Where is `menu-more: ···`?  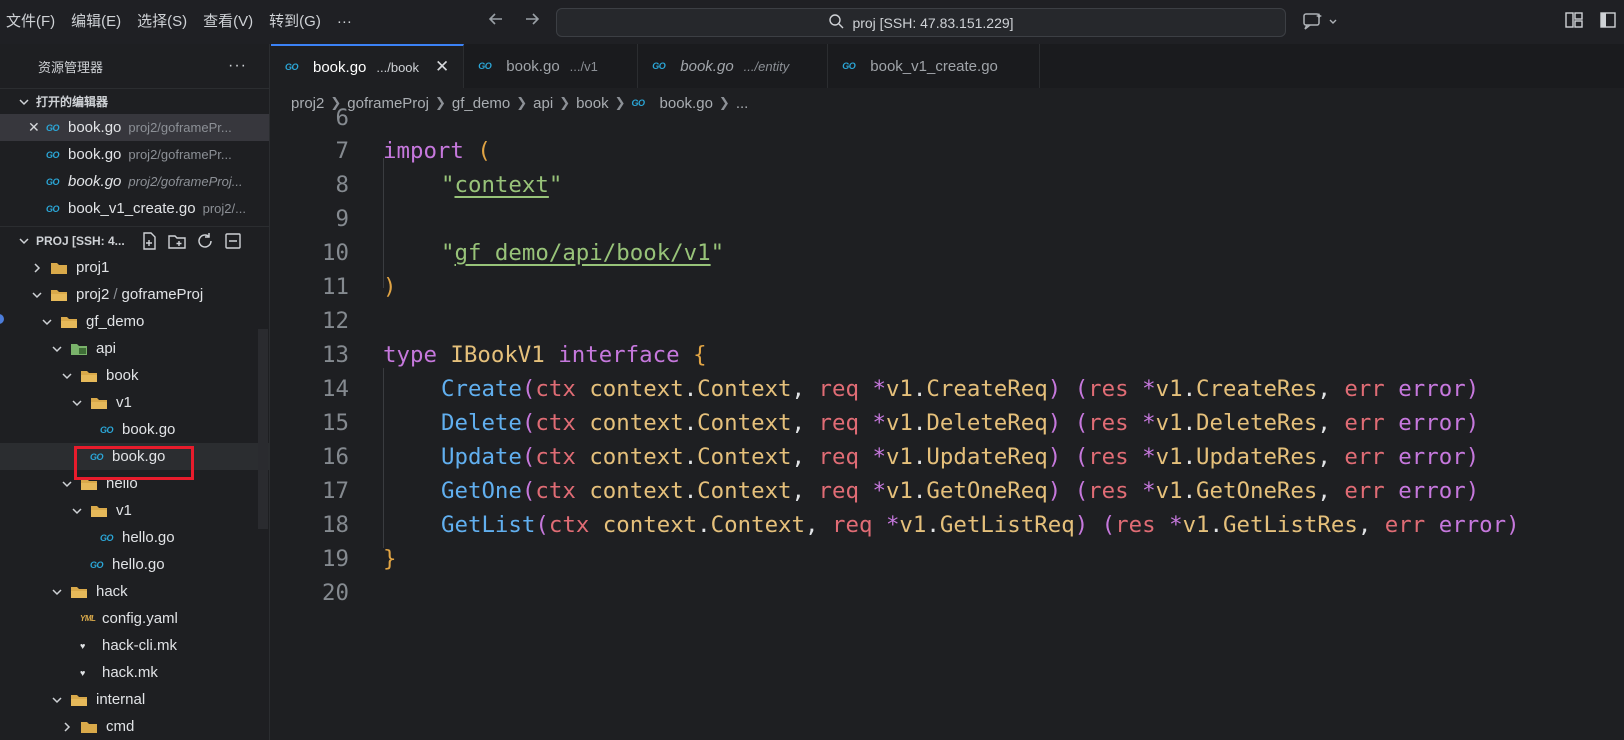
menu-more: ··· is located at coordinates (344, 22).